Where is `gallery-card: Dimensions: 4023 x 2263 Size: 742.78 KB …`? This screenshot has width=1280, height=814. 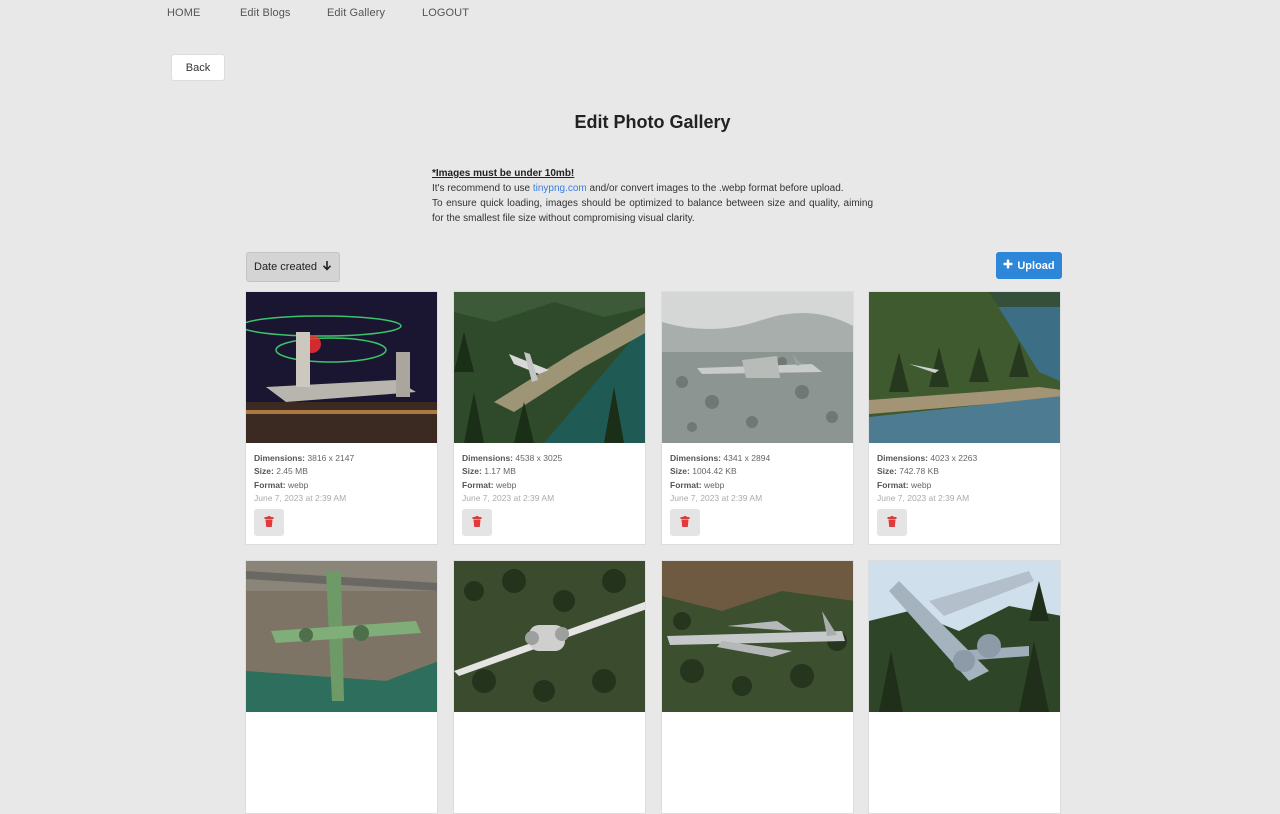 gallery-card: Dimensions: 4023 x 2263 Size: 742.78 KB … is located at coordinates (964, 418).